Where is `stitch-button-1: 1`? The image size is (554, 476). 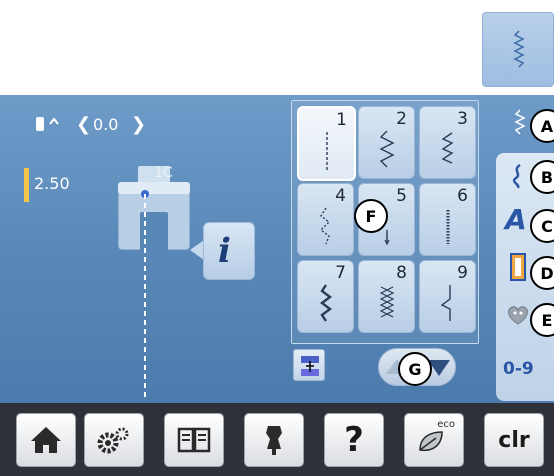
stitch-button-1: 1 is located at coordinates (326, 143).